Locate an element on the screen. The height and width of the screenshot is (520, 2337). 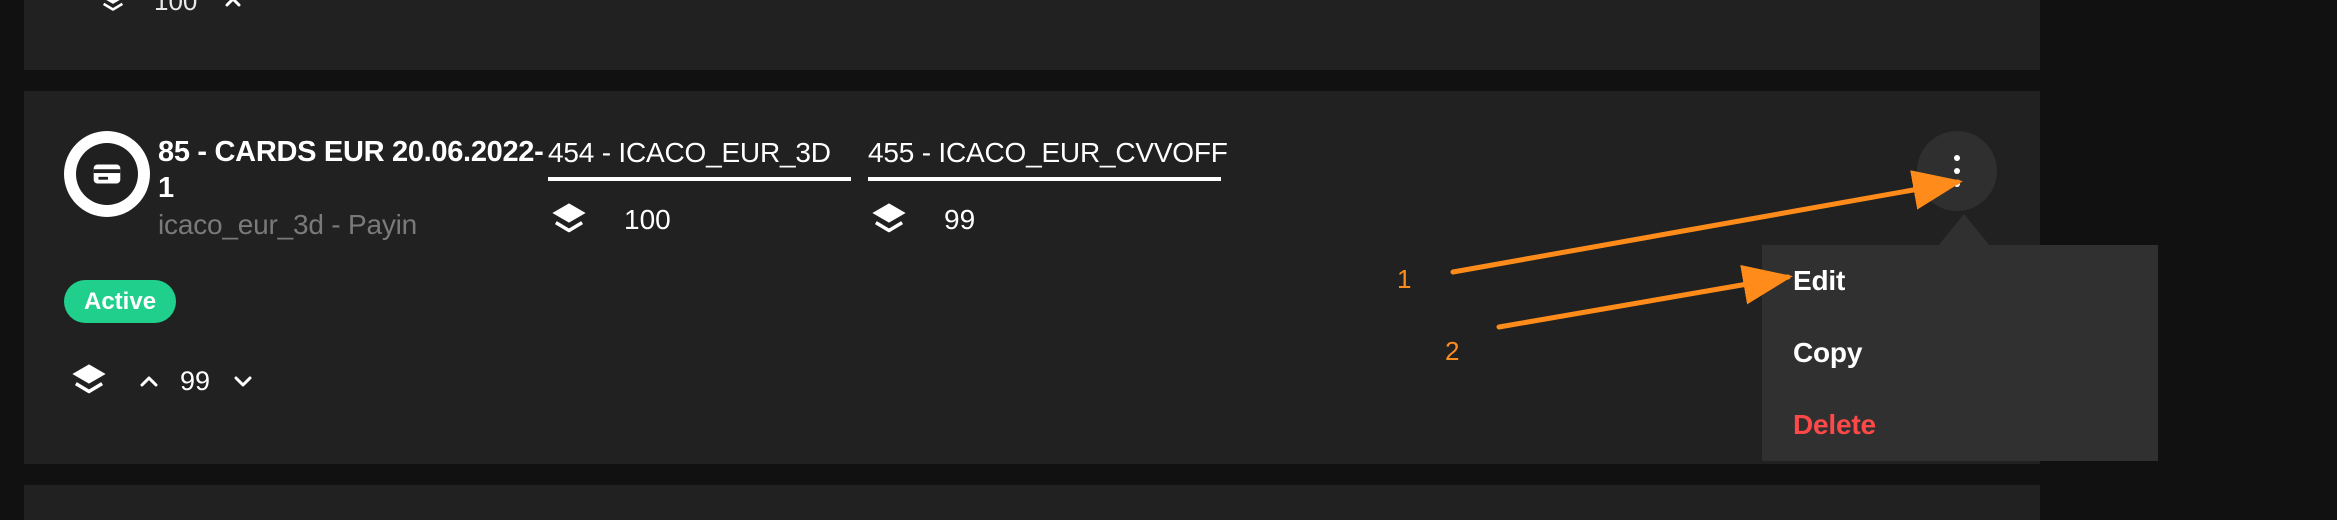
annotation-label-1: 1 is located at coordinates (1404, 279).